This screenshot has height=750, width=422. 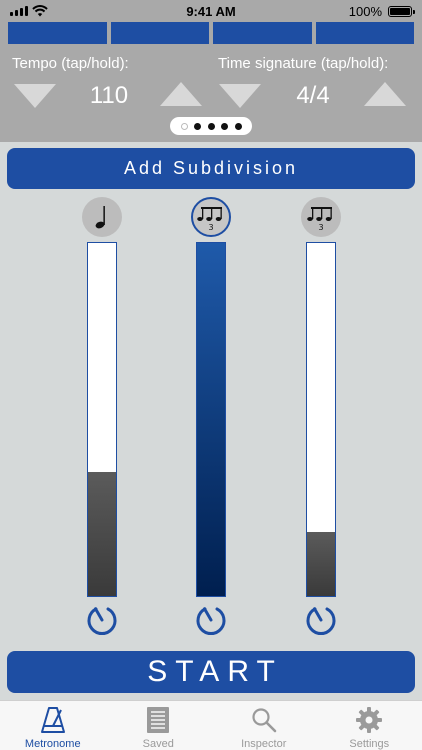 I want to click on start-button: START, so click(x=211, y=672).